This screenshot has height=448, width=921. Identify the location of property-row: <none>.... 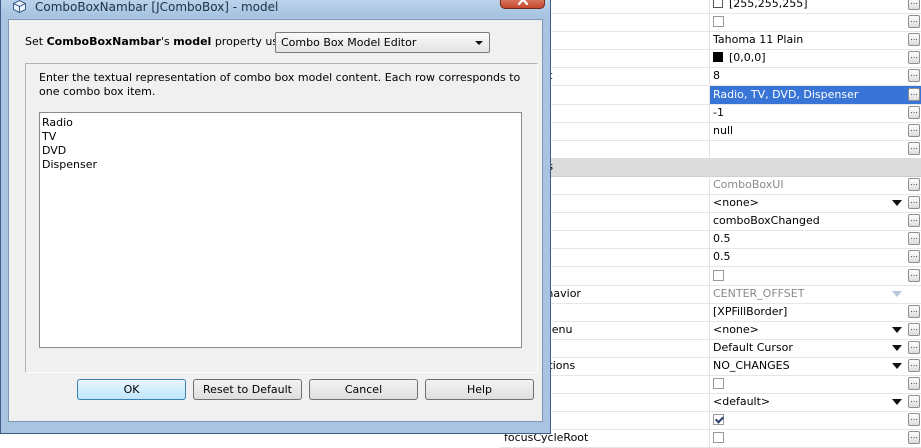
(710, 204).